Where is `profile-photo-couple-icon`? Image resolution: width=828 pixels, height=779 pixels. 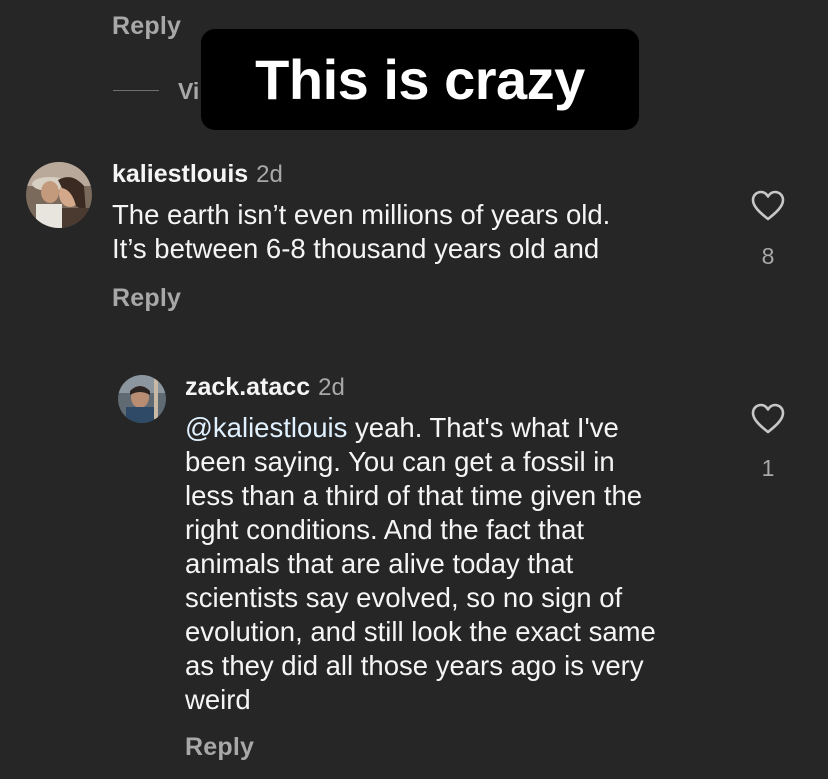
profile-photo-couple-icon is located at coordinates (59, 195).